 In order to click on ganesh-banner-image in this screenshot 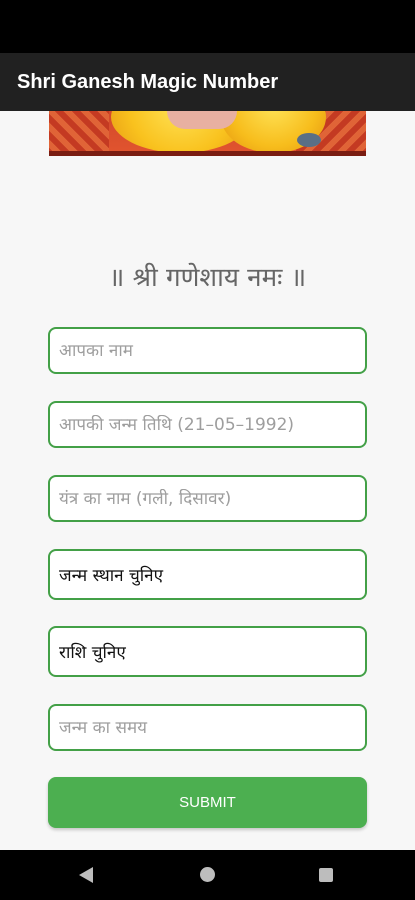, I will do `click(207, 133)`.